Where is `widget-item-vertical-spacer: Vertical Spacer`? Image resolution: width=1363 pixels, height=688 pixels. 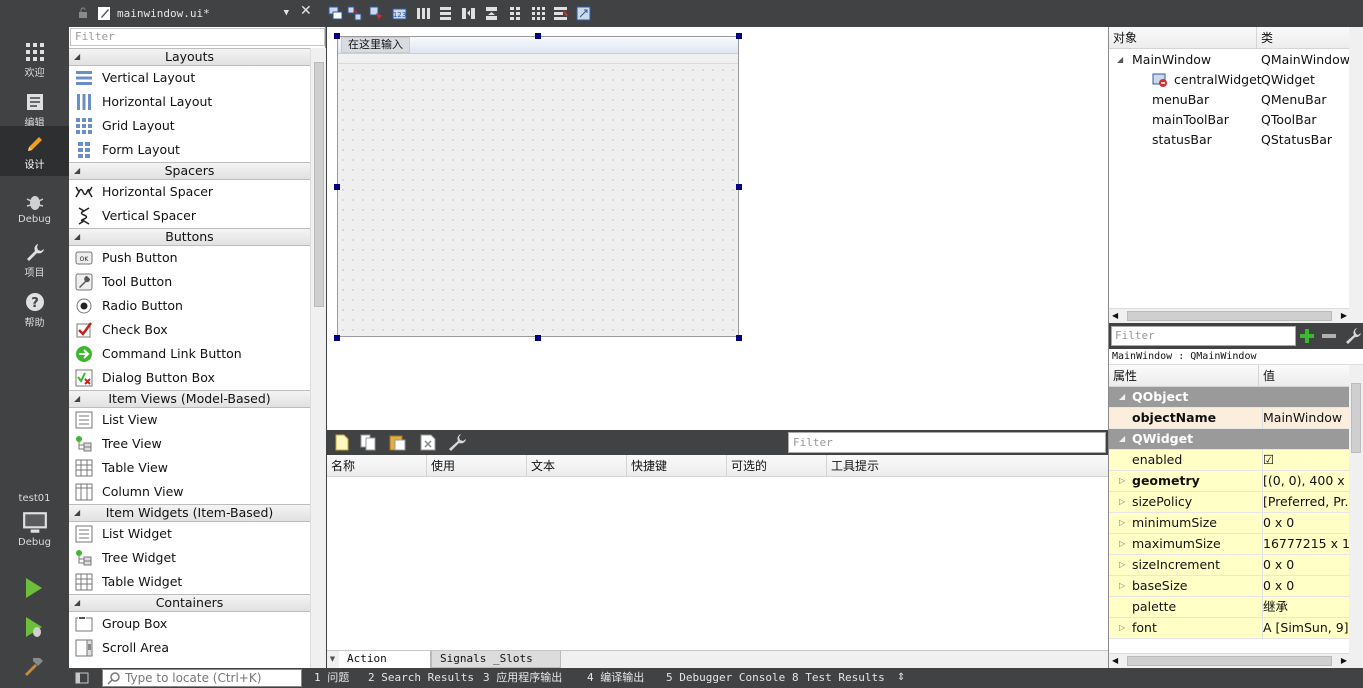 widget-item-vertical-spacer: Vertical Spacer is located at coordinates (189, 216).